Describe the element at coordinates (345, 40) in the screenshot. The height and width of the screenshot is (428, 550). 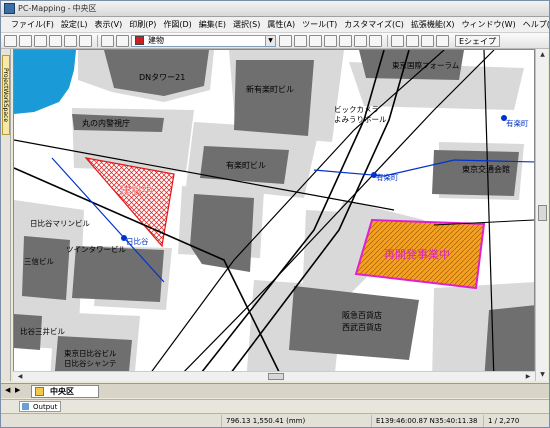
I see `flag-4-icon` at that location.